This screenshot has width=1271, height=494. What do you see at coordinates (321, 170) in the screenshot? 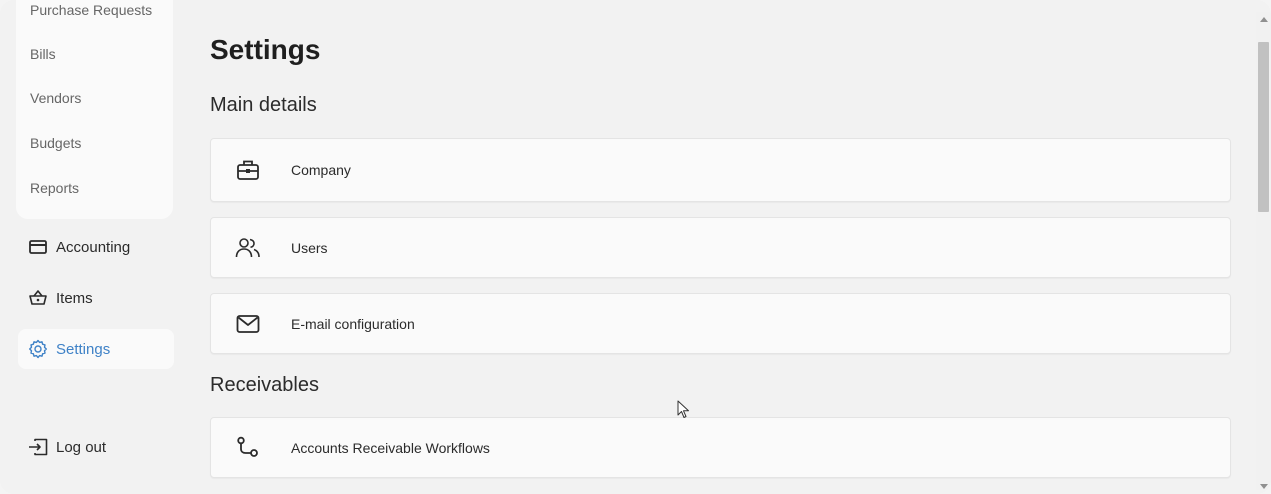
I see `settings-card-label: Company` at bounding box center [321, 170].